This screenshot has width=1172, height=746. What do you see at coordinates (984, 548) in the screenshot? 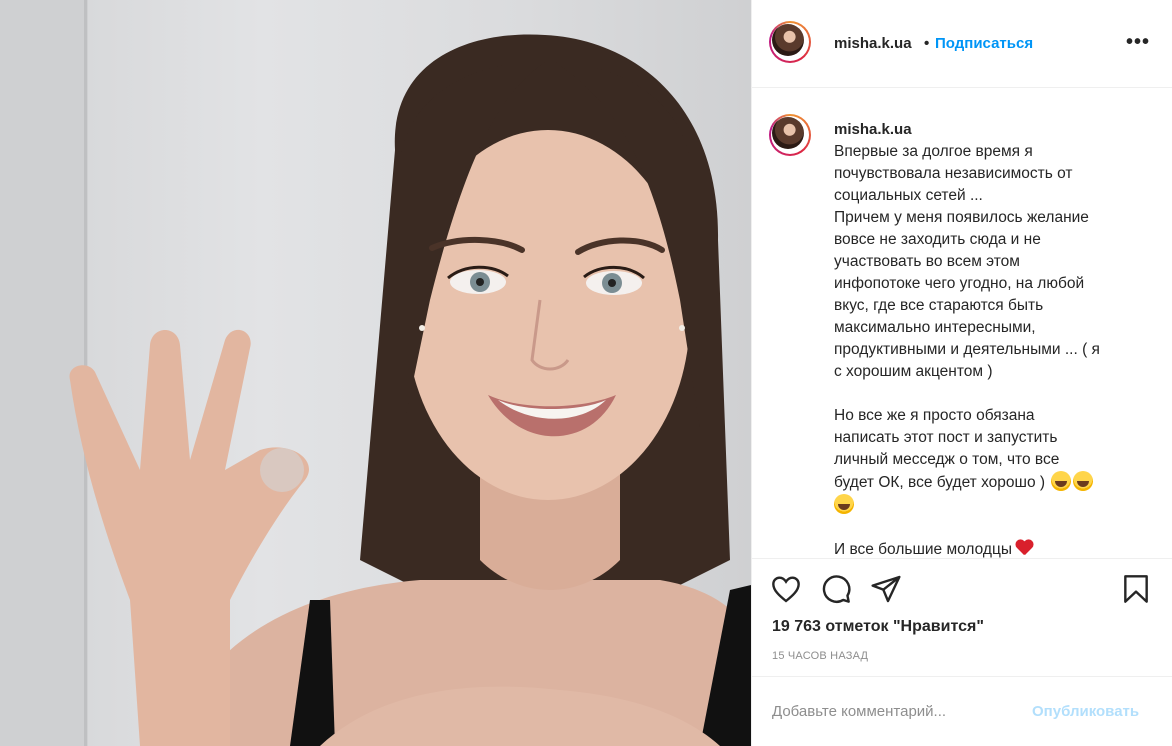
I see `caption-line: И все большие молодцы` at bounding box center [984, 548].